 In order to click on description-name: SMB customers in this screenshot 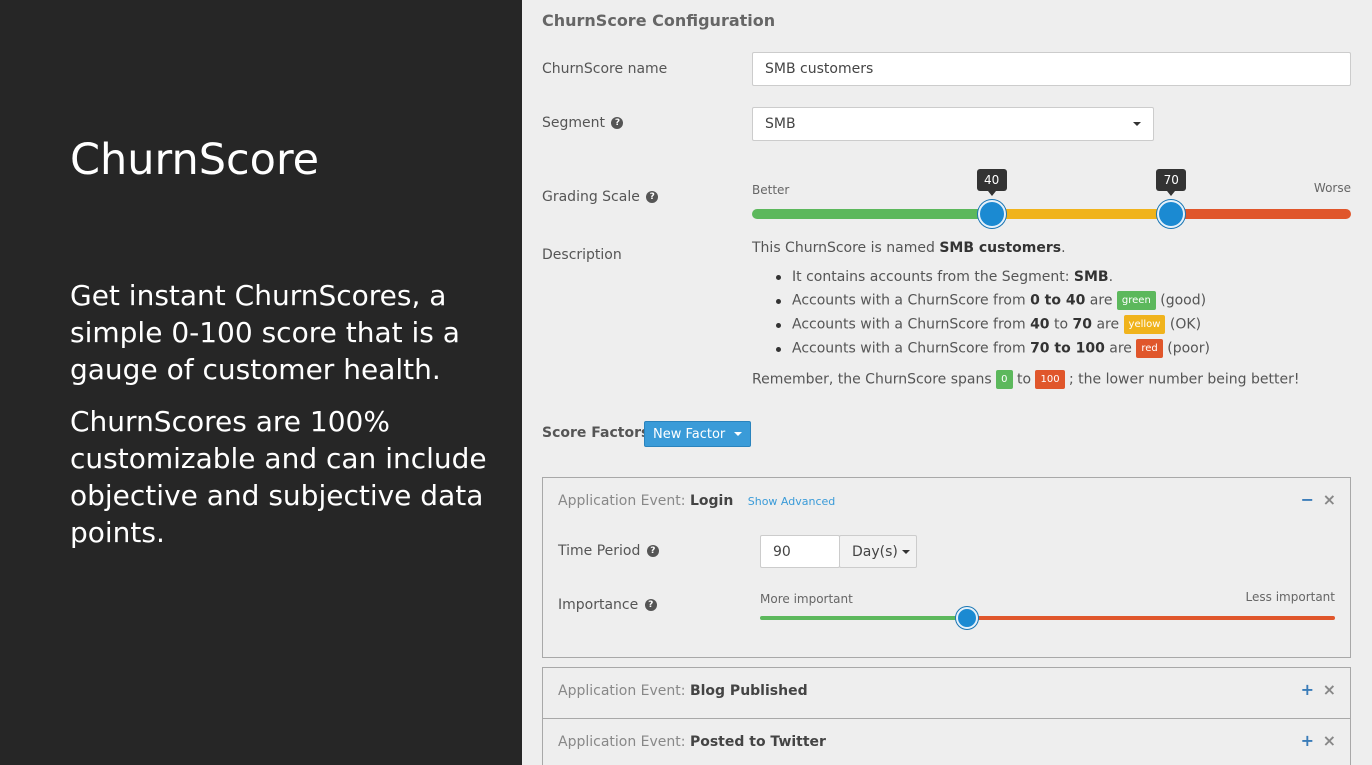, I will do `click(1000, 248)`.